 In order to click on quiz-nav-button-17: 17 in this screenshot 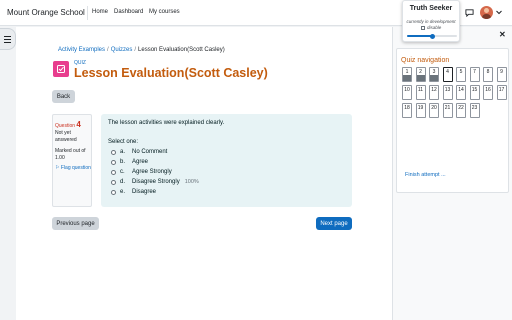, I will do `click(501, 92)`.